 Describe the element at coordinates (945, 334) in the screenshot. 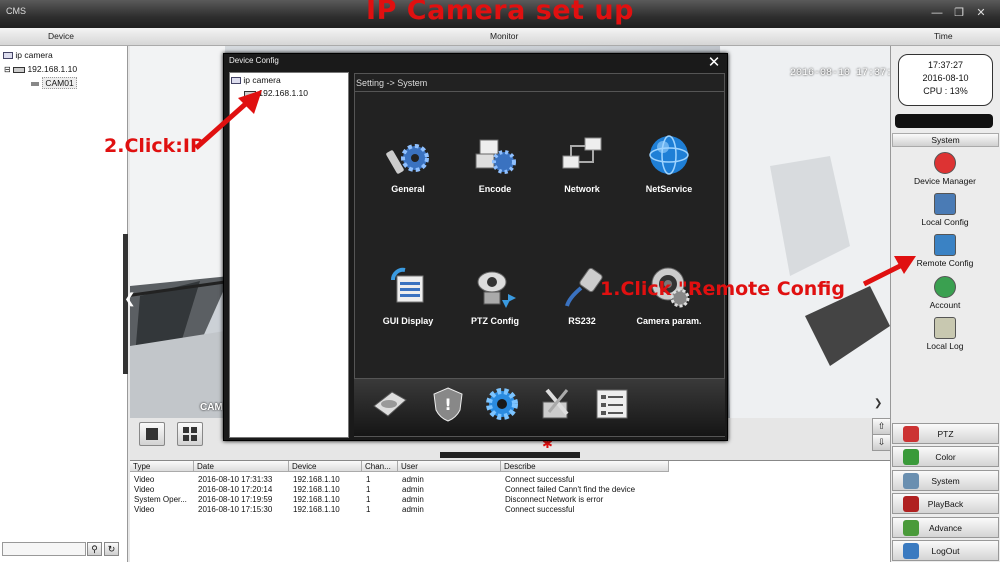

I see `system-item: Local Log` at that location.